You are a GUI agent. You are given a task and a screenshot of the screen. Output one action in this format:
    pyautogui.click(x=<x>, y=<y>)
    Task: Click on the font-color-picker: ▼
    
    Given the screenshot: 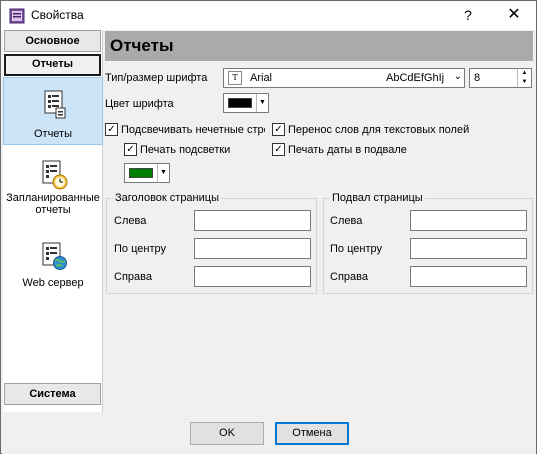 What is the action you would take?
    pyautogui.click(x=246, y=103)
    